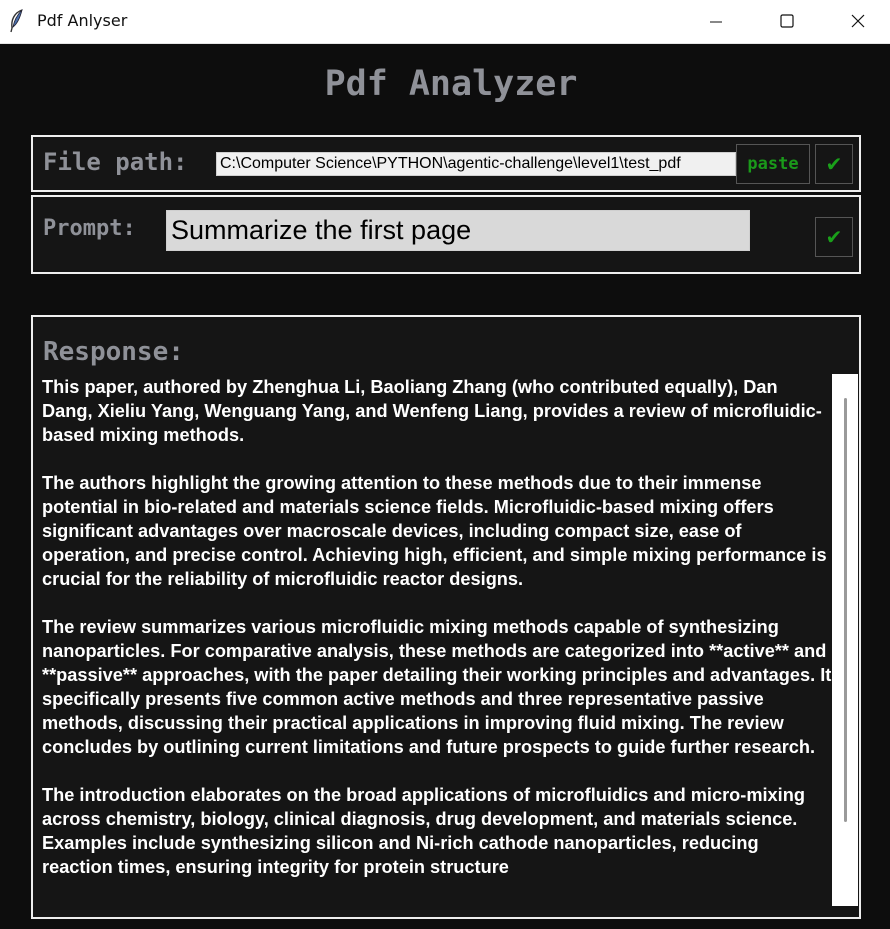 This screenshot has height=929, width=890. Describe the element at coordinates (89, 228) in the screenshot. I see `prompt-label: Prompt:` at that location.